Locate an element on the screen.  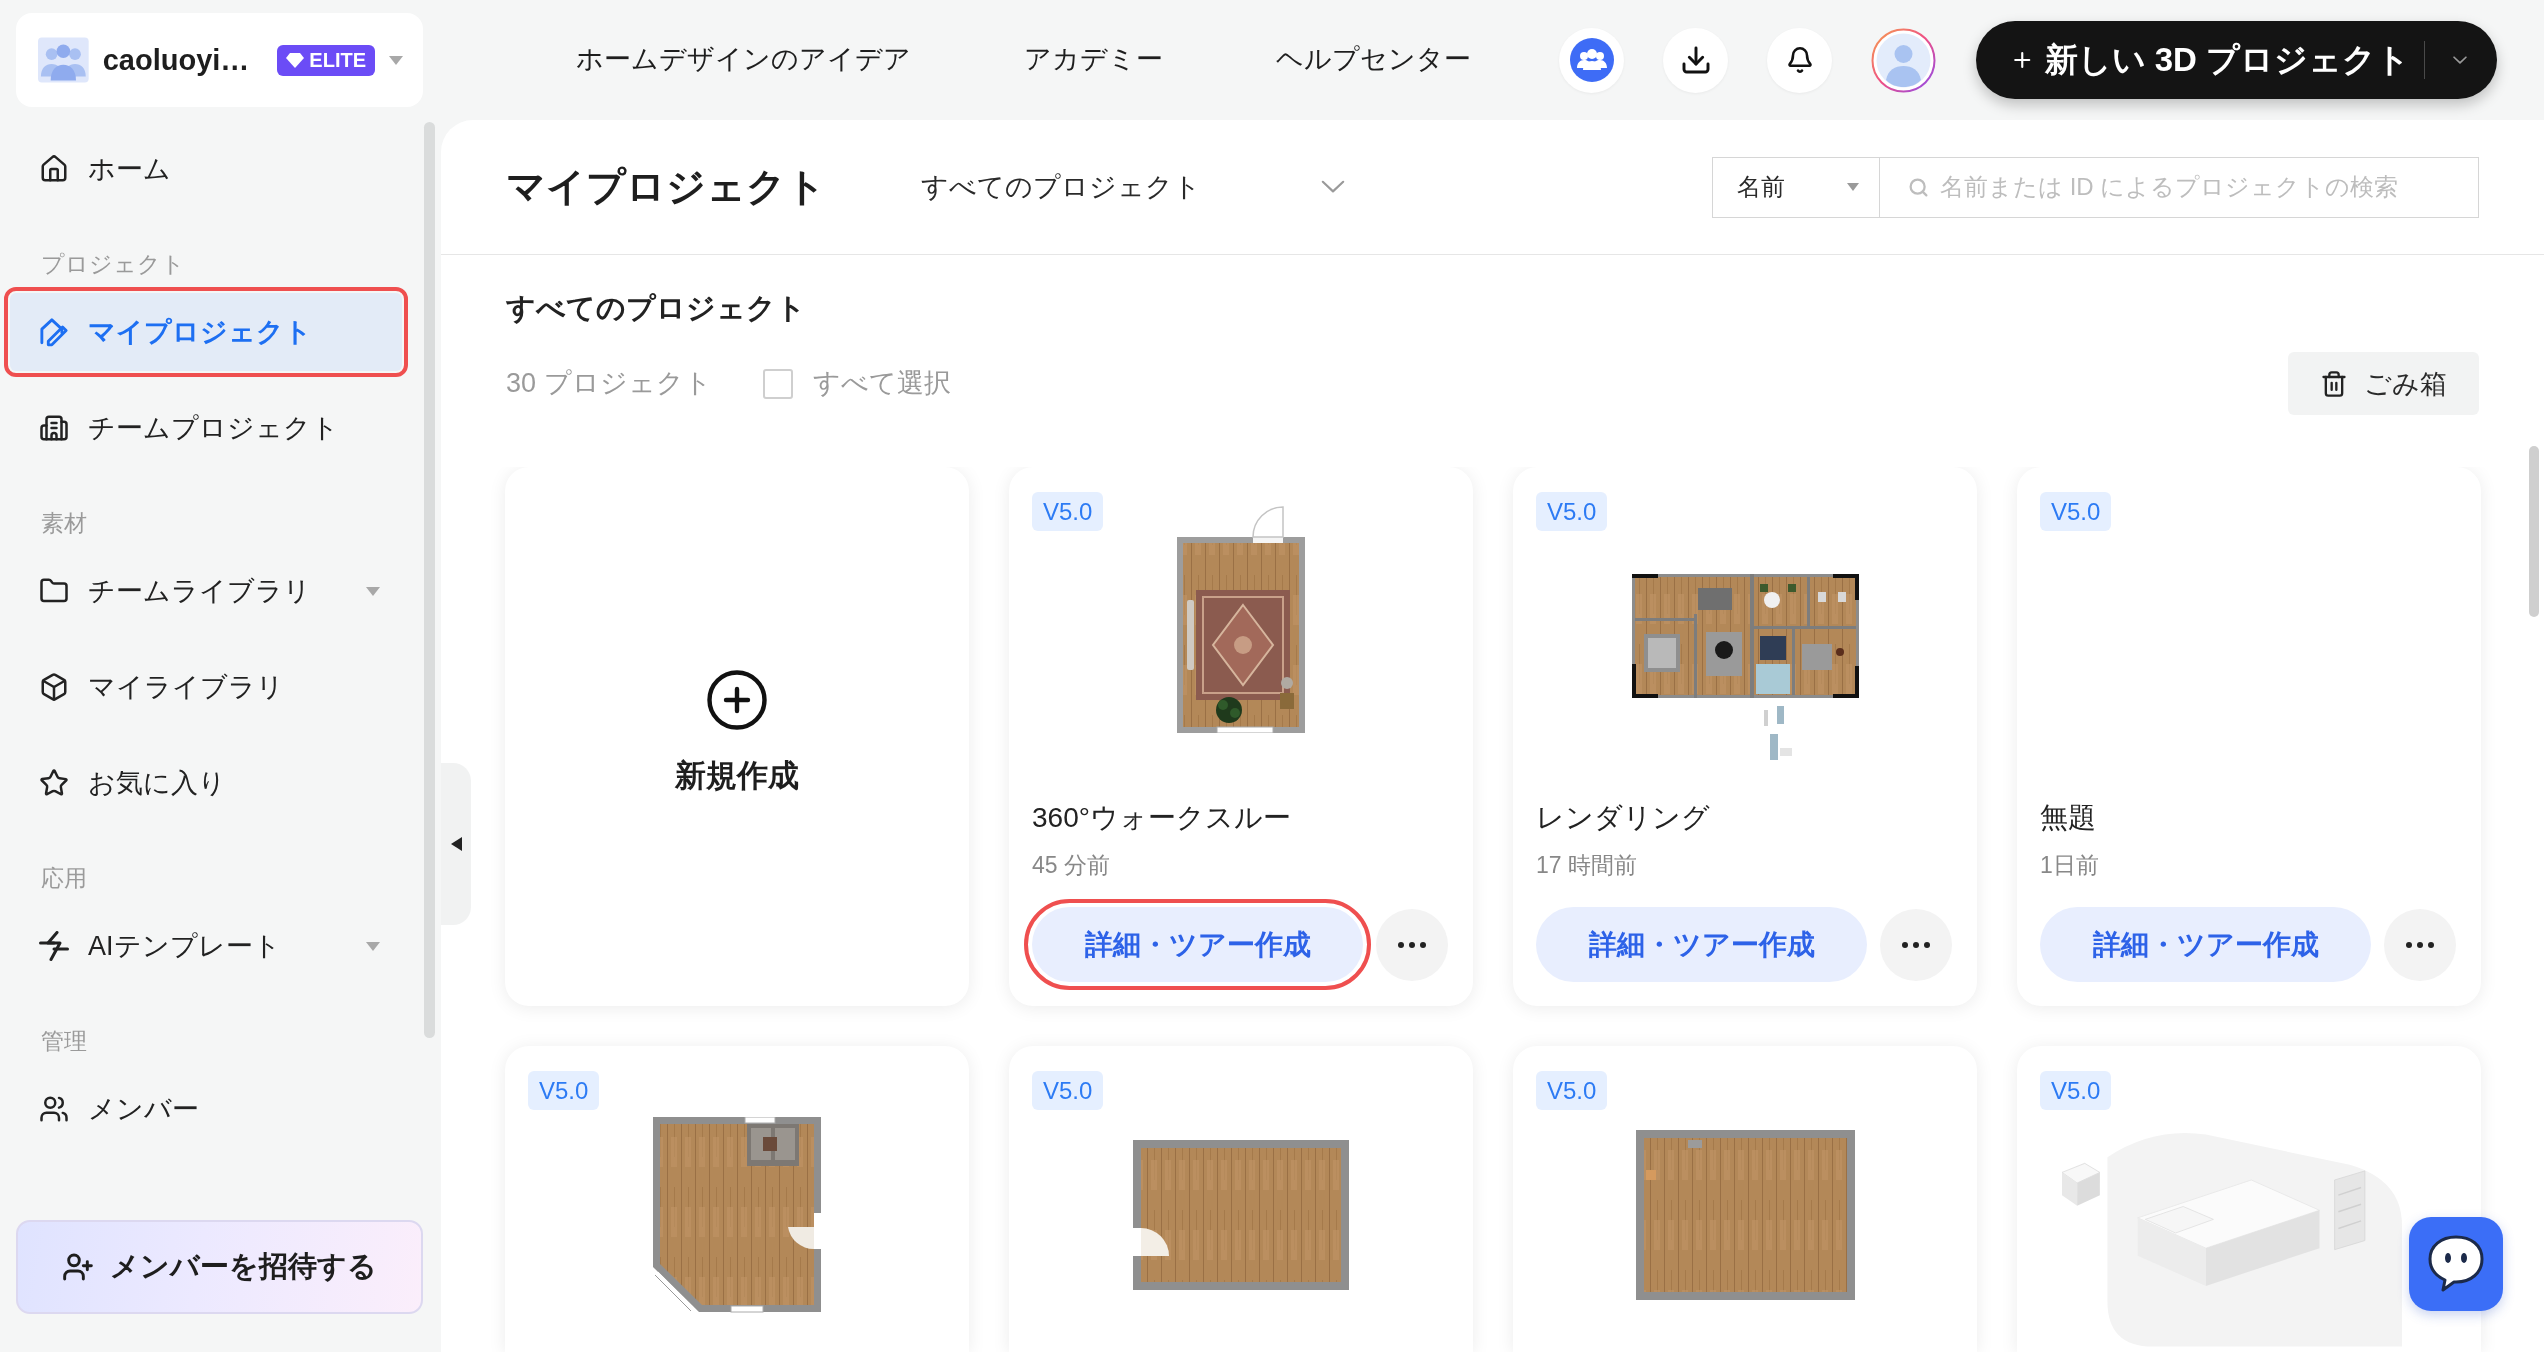
project-title: 360°ウォークスルー is located at coordinates (1161, 818).